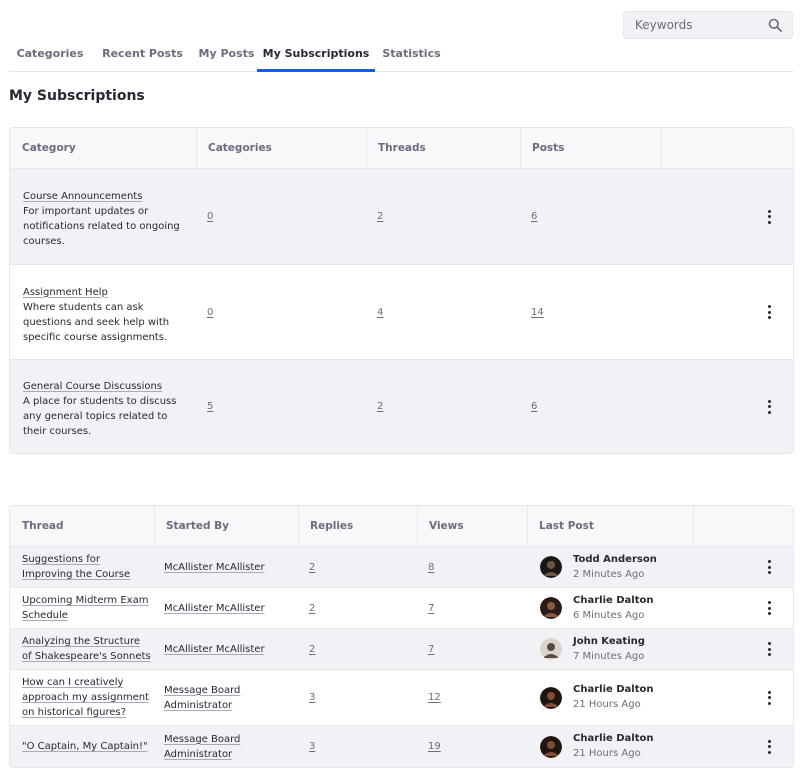  Describe the element at coordinates (609, 641) in the screenshot. I see `last-post-user: John Keating` at that location.